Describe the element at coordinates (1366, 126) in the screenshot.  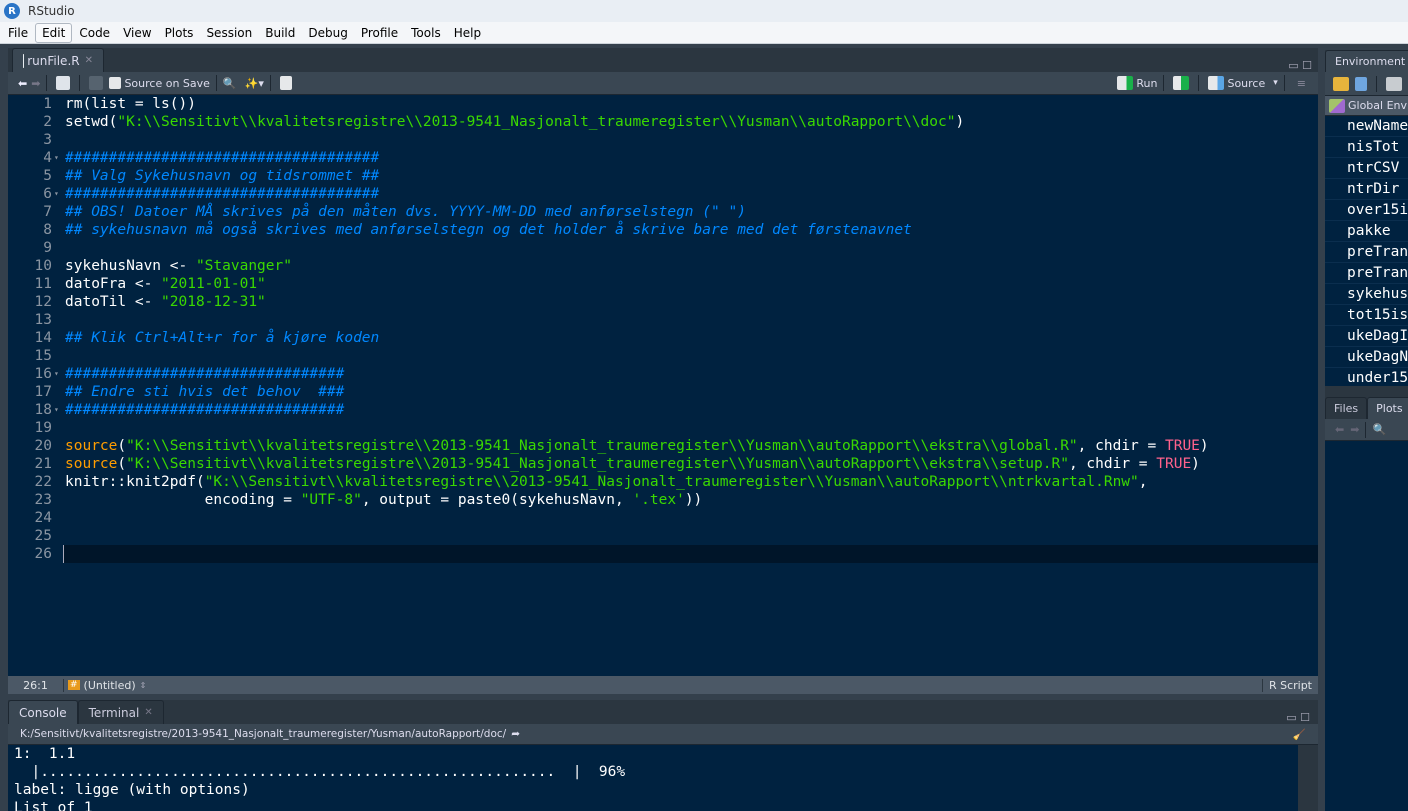
I see `env-variable: newName` at that location.